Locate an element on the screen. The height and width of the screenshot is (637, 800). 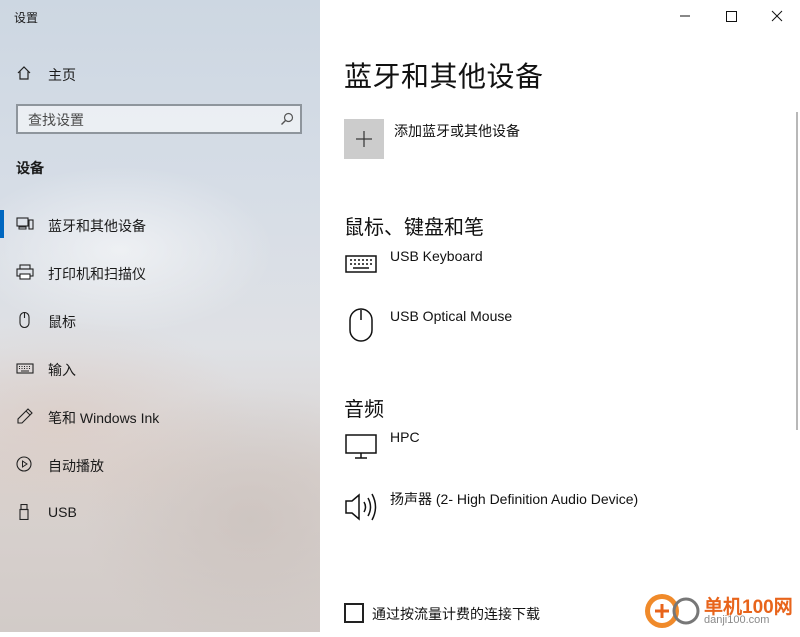
sidebar-item-label: 鼠标 is located at coordinates (62, 322).